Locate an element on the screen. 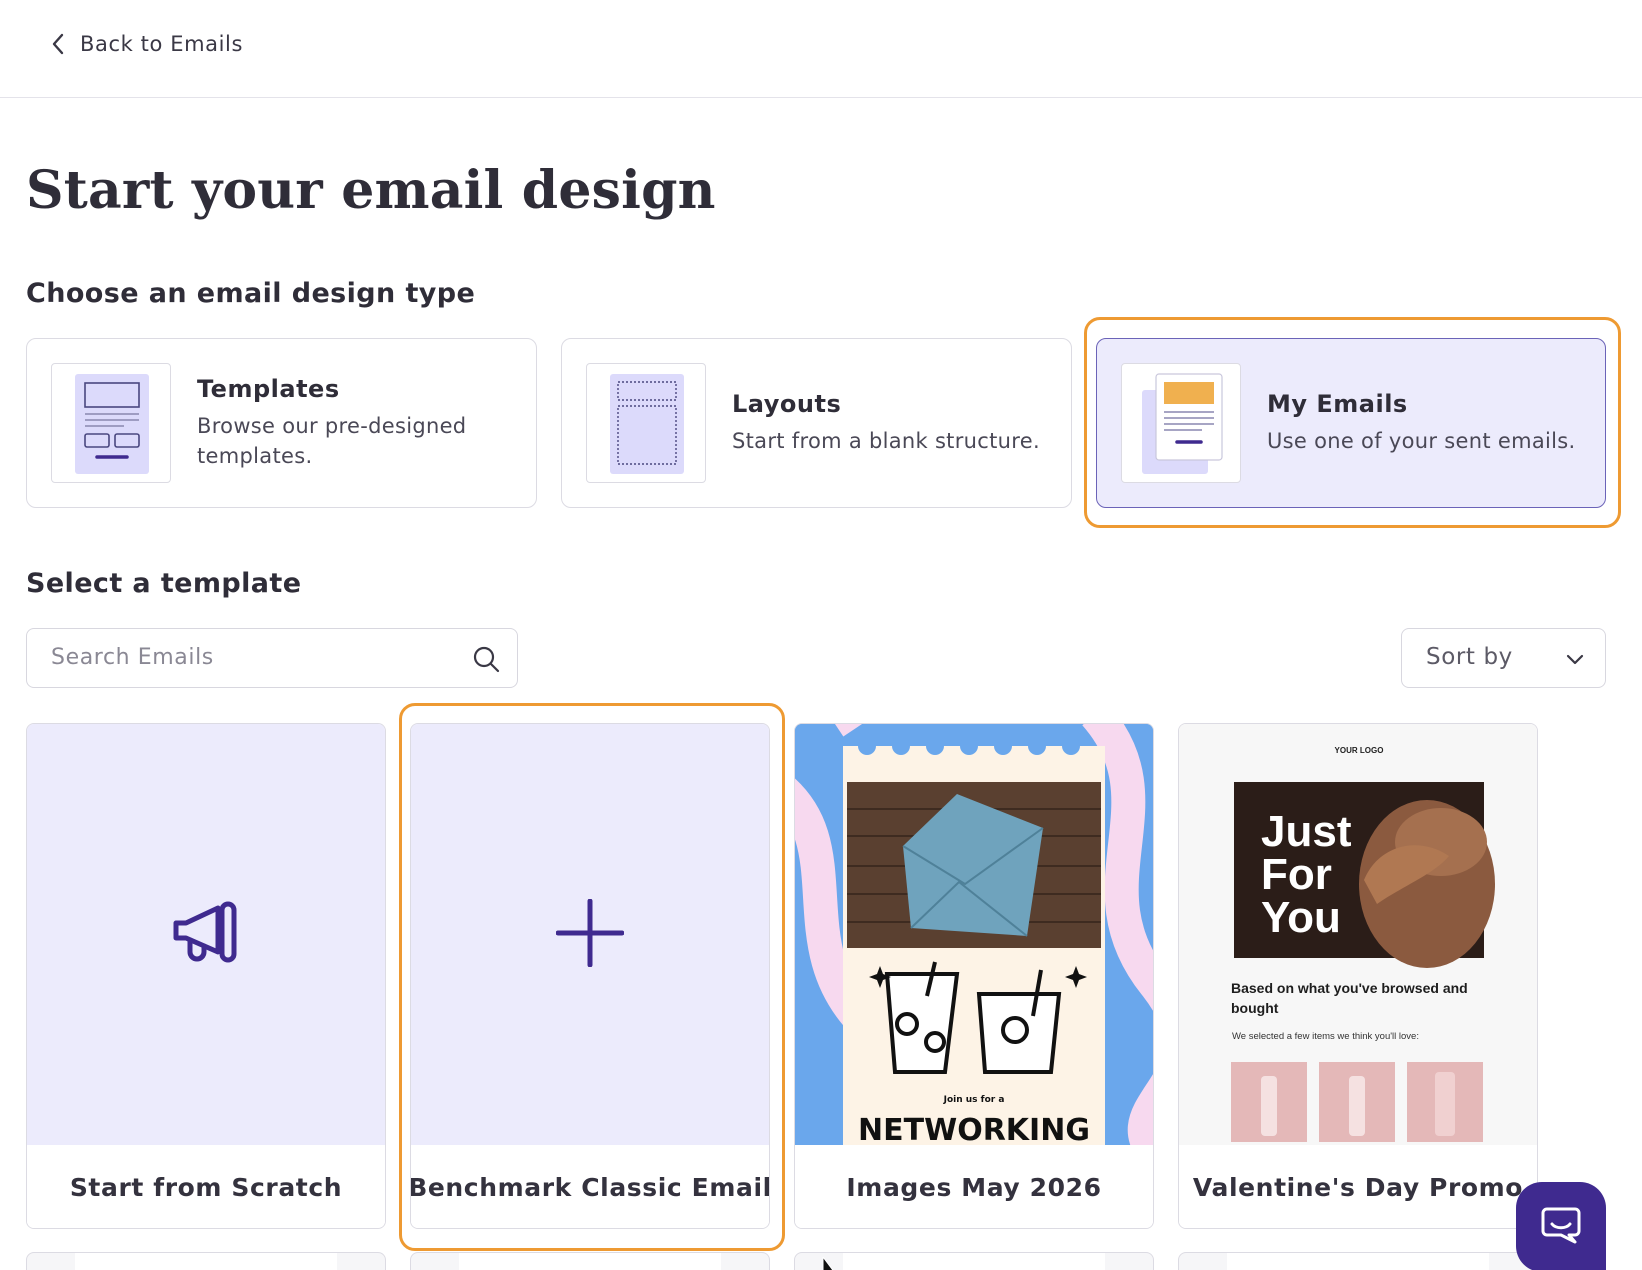 The image size is (1642, 1270). template-name: Start from Scratch is located at coordinates (206, 1186).